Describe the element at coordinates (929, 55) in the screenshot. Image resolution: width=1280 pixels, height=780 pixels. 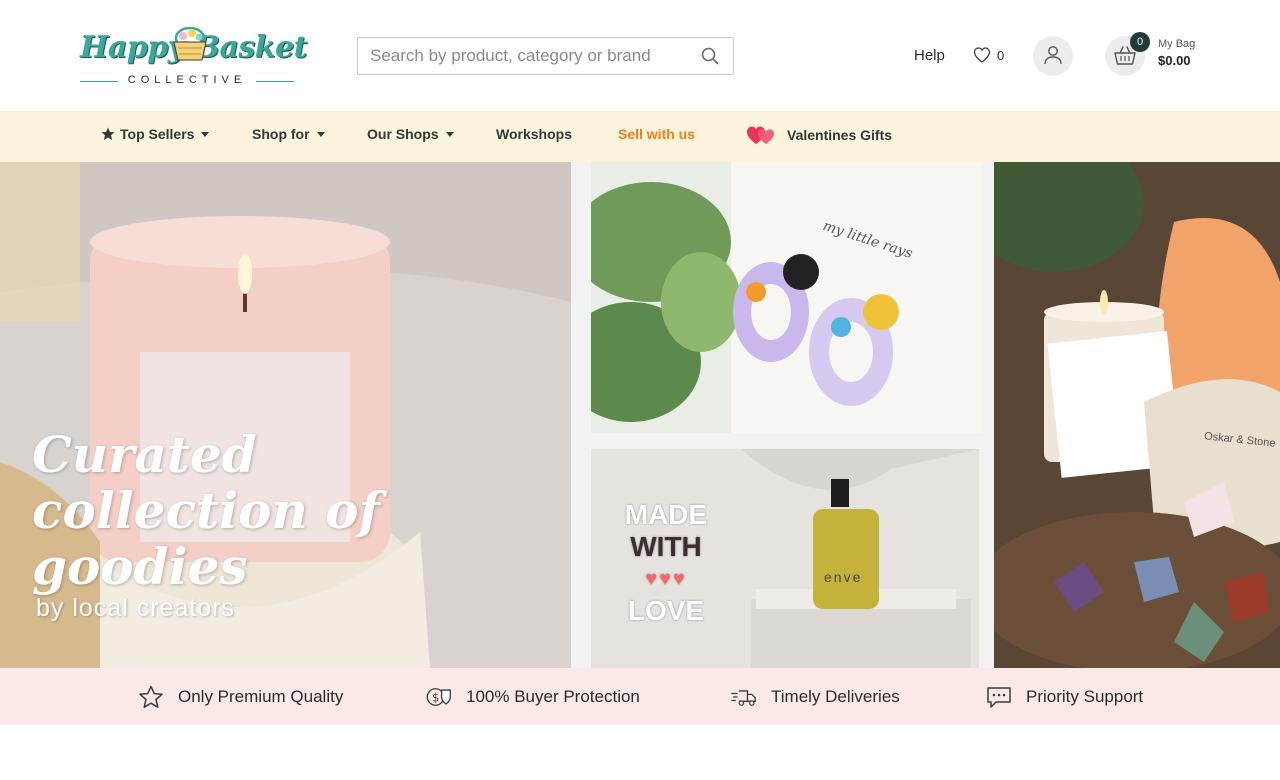
I see `help-link: Help` at that location.